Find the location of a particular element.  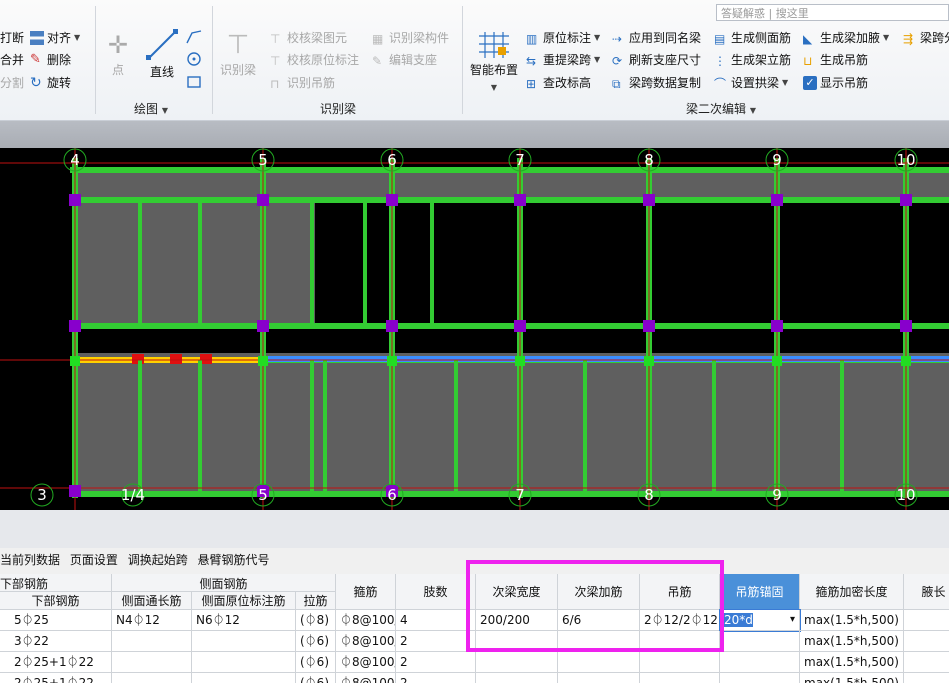

column-header-dense-len: 箍筋加密长度 is located at coordinates (852, 592).